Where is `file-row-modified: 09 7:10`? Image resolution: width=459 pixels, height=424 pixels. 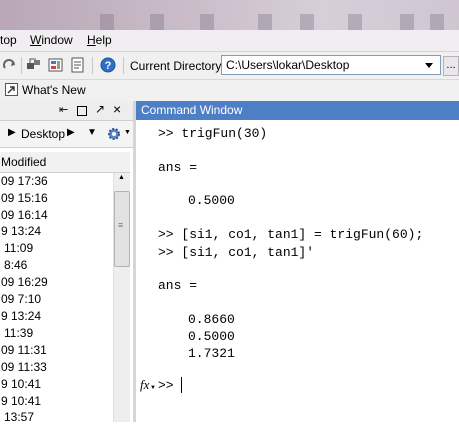
file-row-modified: 09 7:10 is located at coordinates (21, 299).